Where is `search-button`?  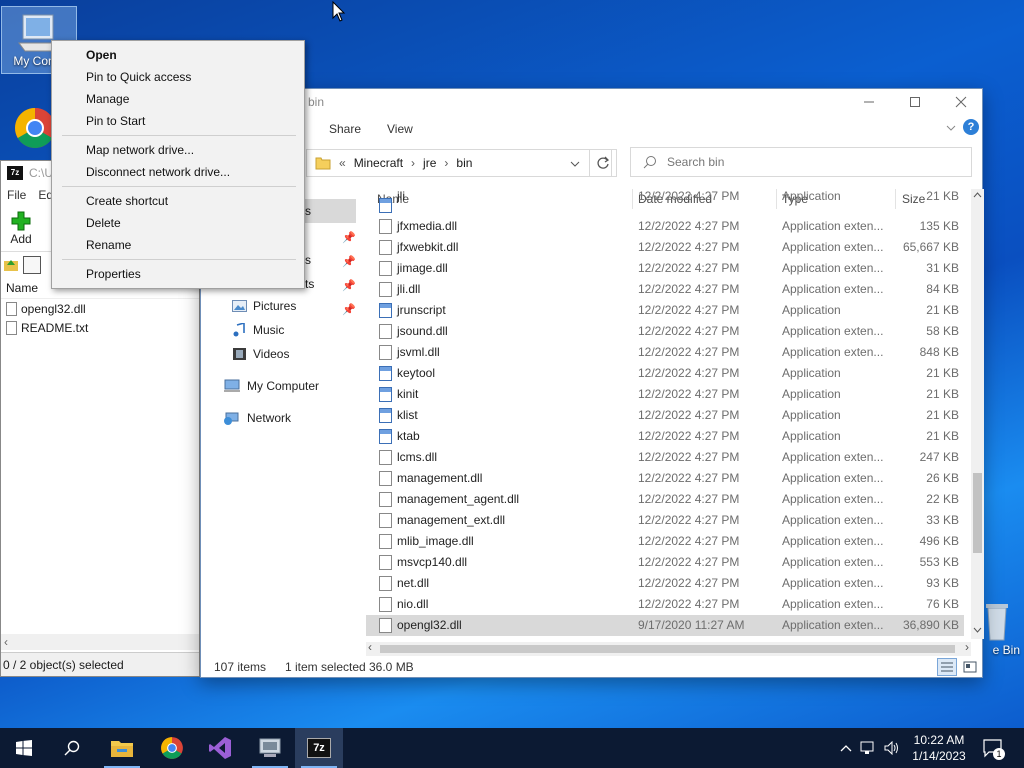 search-button is located at coordinates (72, 748).